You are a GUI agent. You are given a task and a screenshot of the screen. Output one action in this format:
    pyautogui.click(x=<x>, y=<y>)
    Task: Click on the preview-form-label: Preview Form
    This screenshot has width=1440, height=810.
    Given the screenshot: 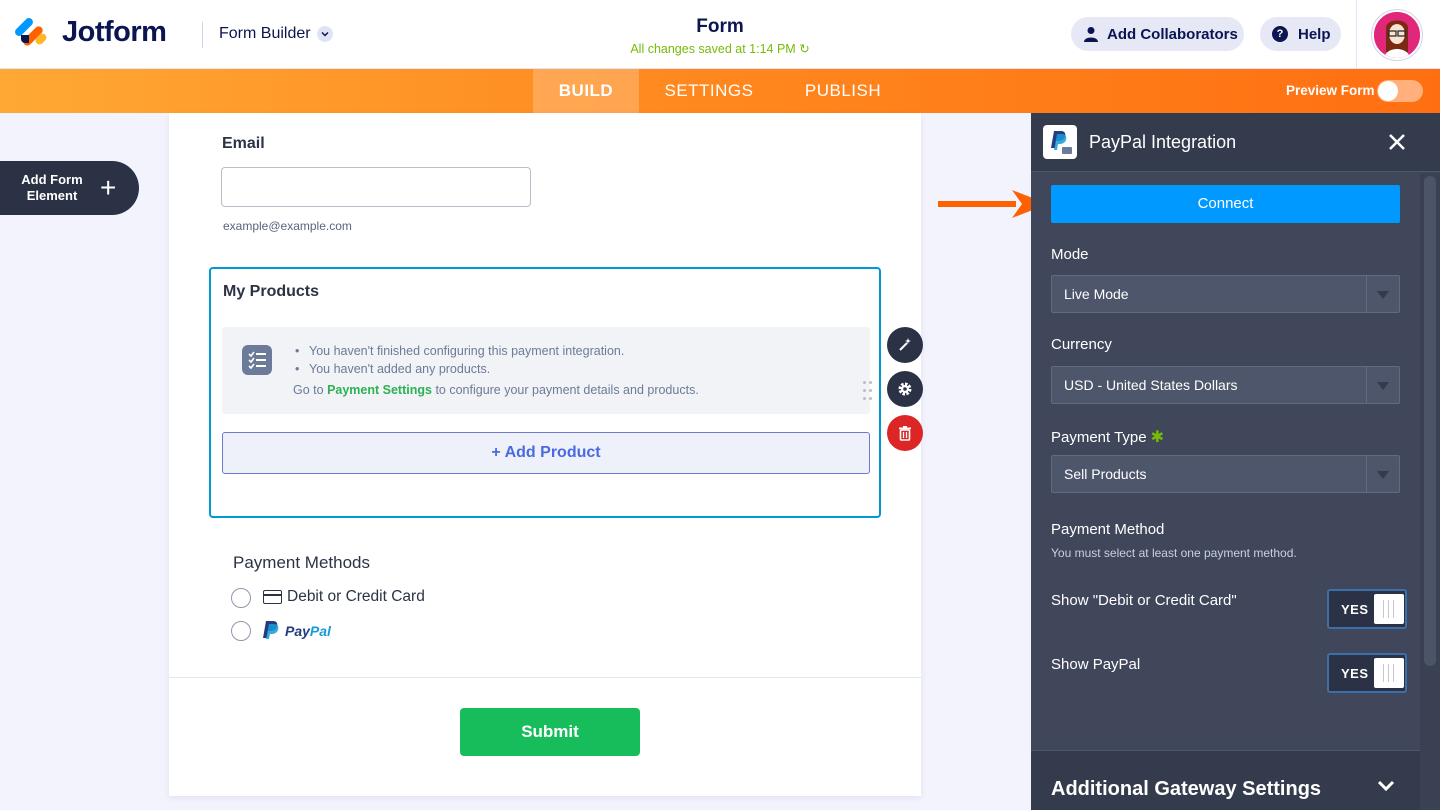 What is the action you would take?
    pyautogui.click(x=1330, y=90)
    